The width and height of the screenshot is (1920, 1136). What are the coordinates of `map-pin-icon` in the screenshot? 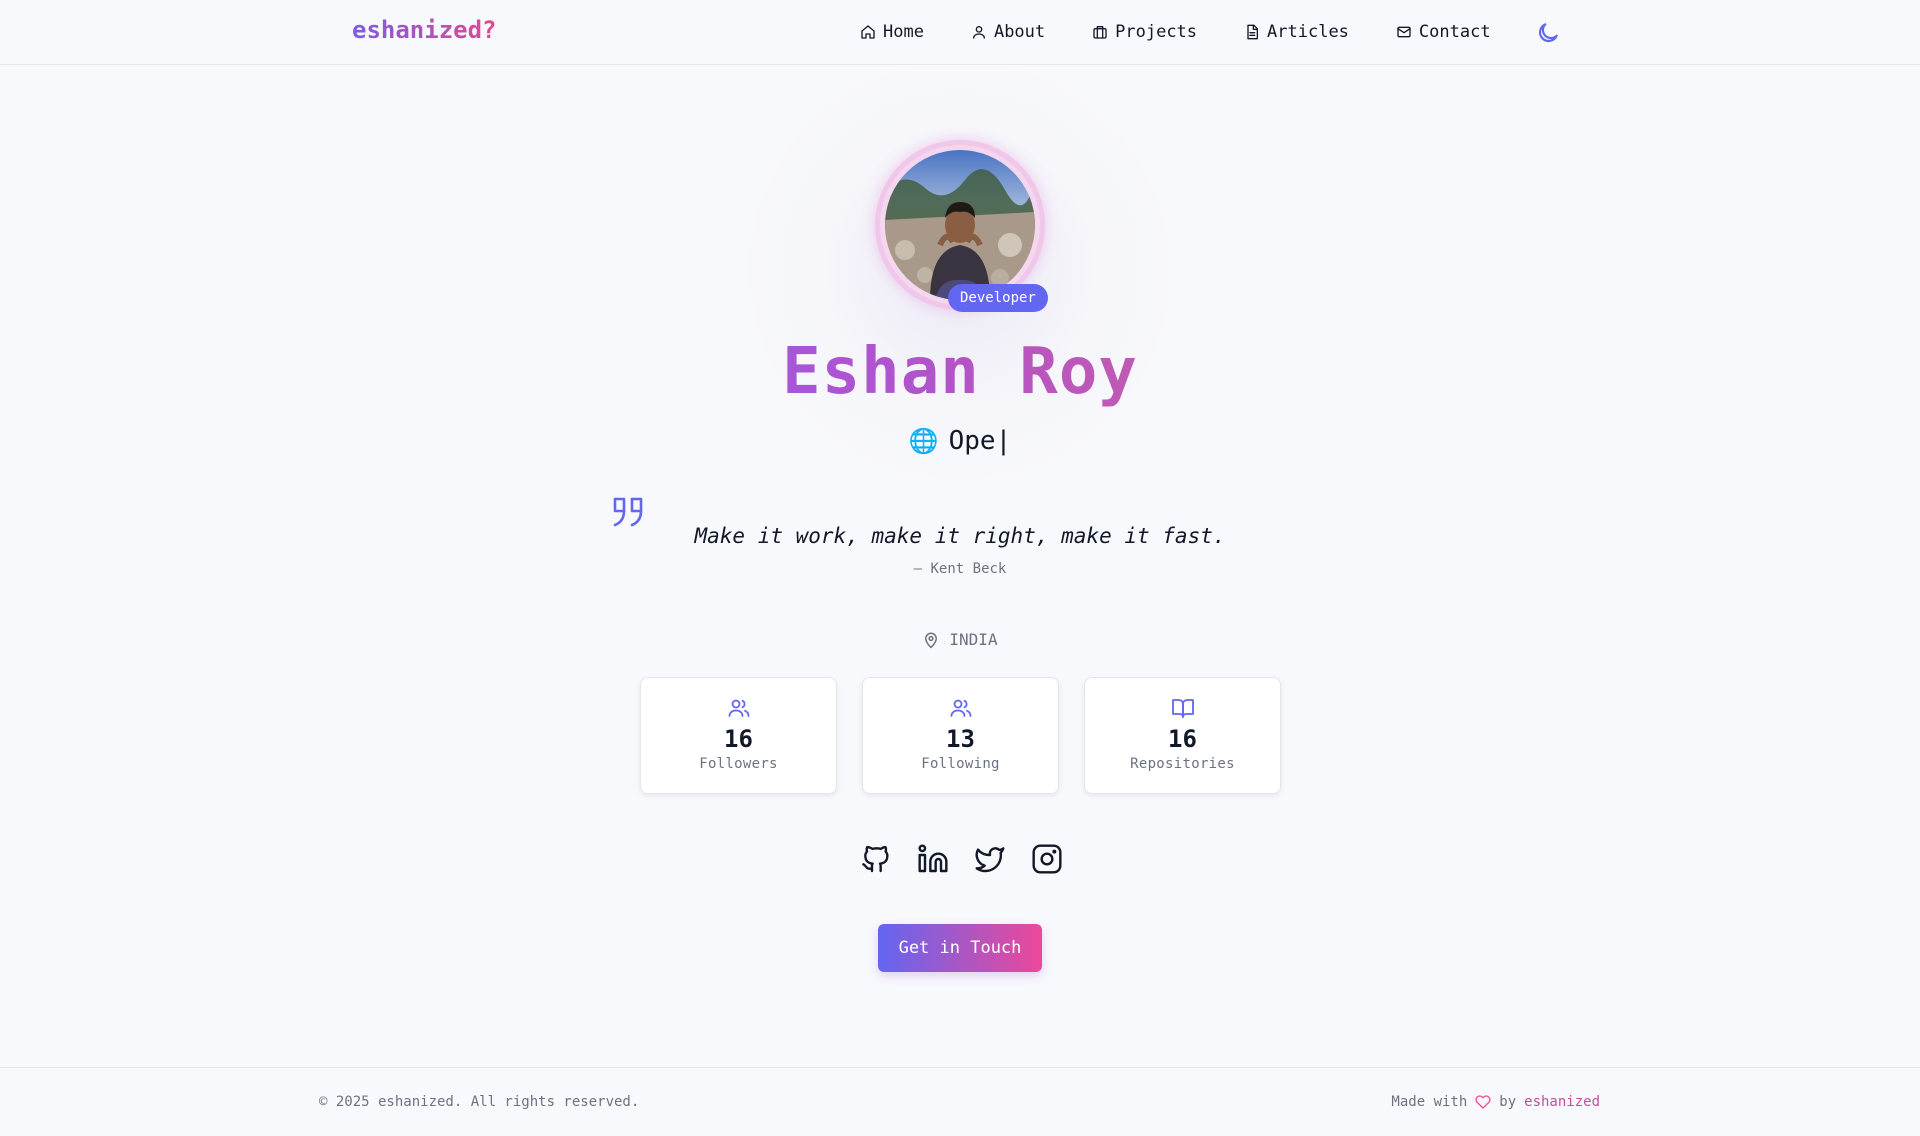 It's located at (931, 640).